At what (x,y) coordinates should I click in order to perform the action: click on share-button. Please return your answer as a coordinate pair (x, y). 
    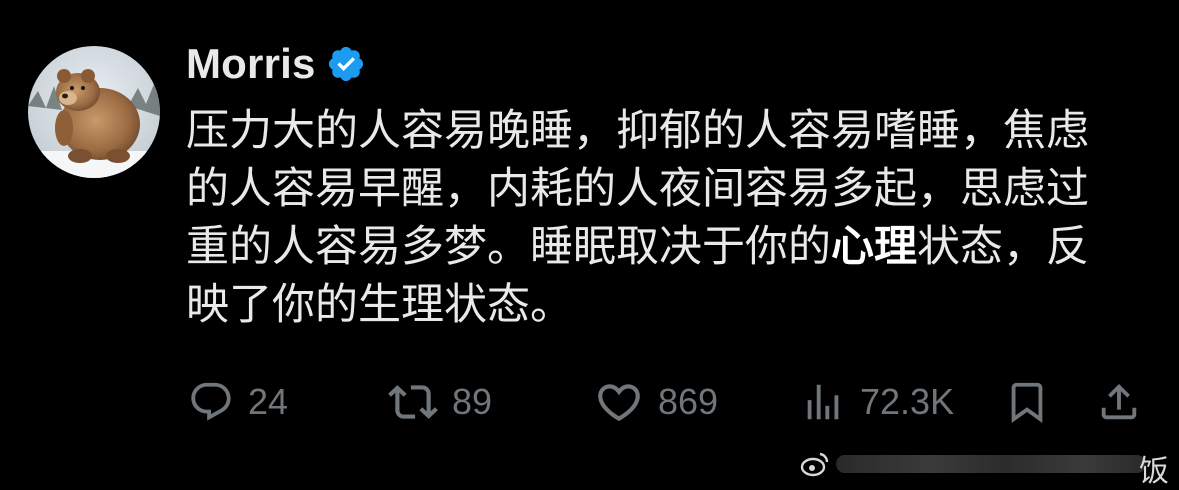
    Looking at the image, I should click on (1119, 402).